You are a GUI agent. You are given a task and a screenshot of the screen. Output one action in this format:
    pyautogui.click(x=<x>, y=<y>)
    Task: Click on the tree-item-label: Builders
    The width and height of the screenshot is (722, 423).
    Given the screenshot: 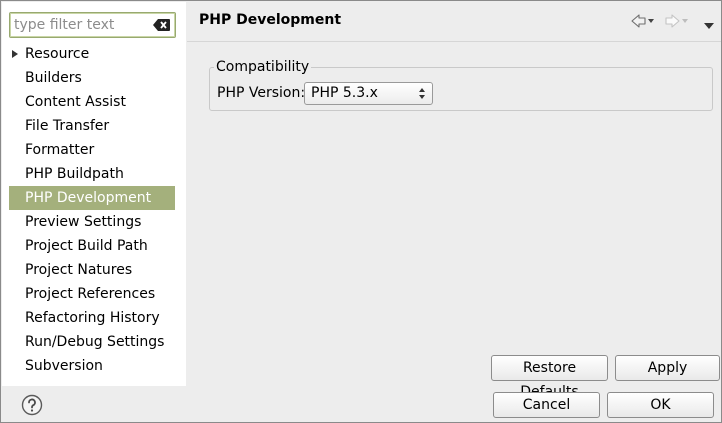 What is the action you would take?
    pyautogui.click(x=53, y=78)
    